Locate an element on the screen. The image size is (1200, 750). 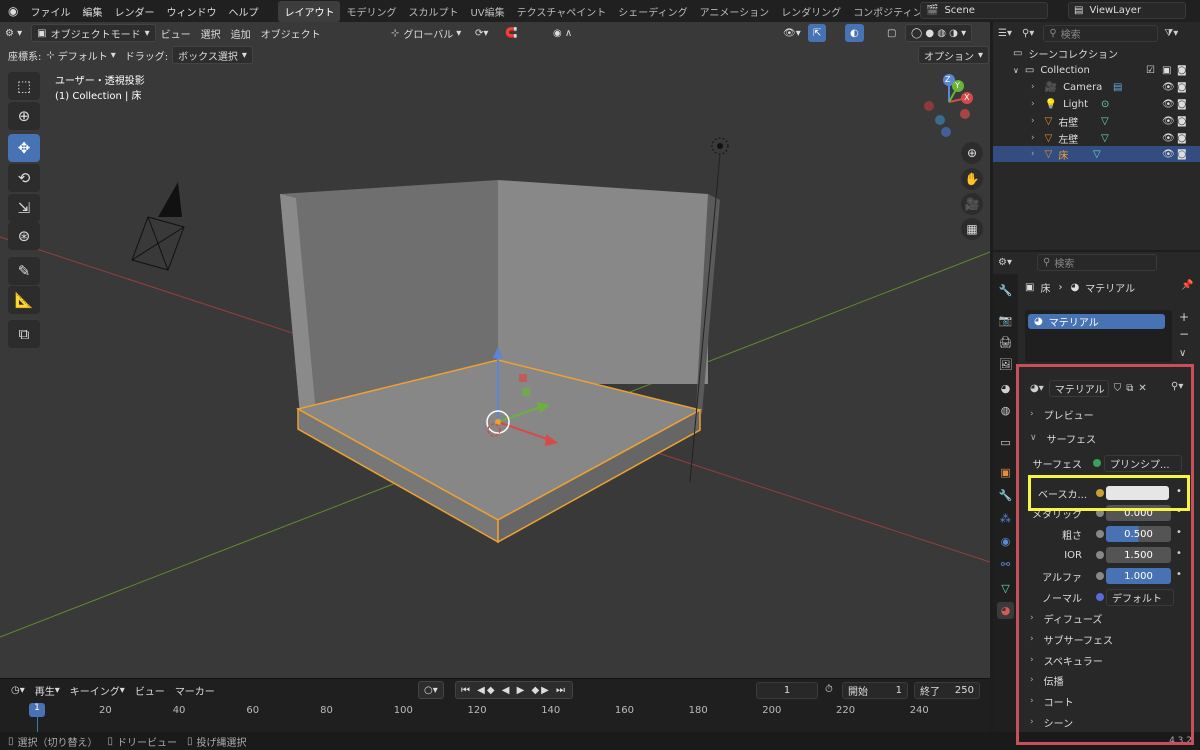
constraints-tab-icon: ⚯ is located at coordinates (1005, 564).